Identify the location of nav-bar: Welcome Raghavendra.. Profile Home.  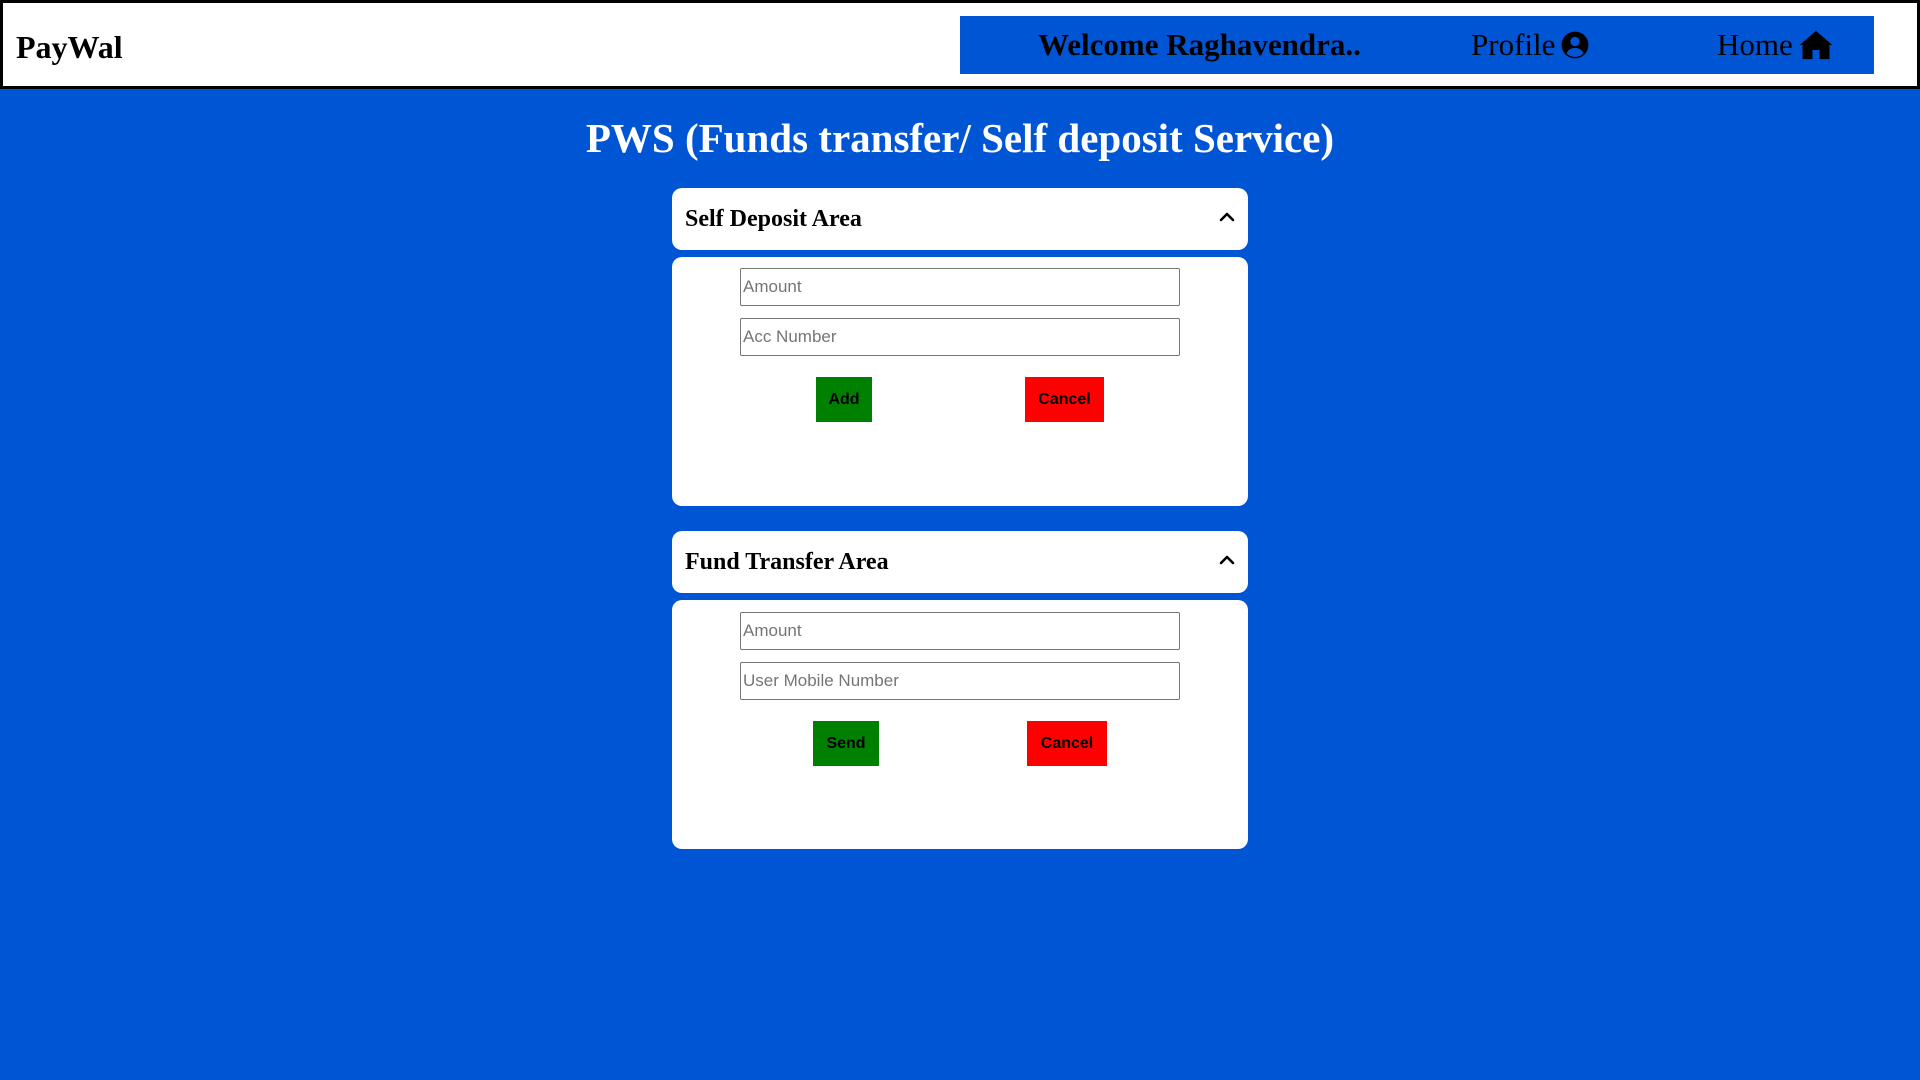
(1417, 45).